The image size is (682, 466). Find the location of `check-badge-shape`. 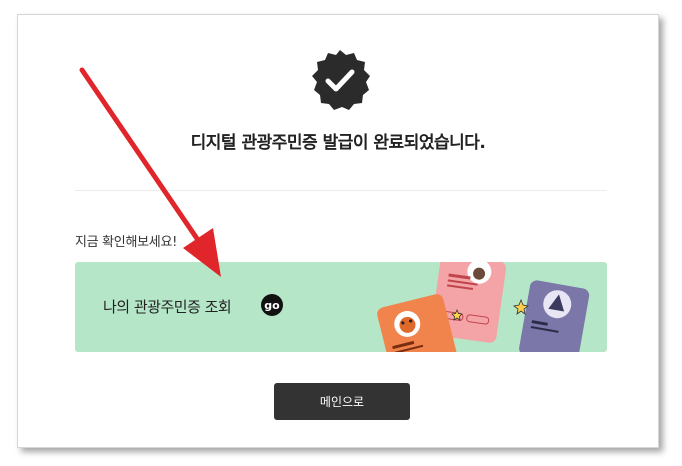

check-badge-shape is located at coordinates (341, 80).